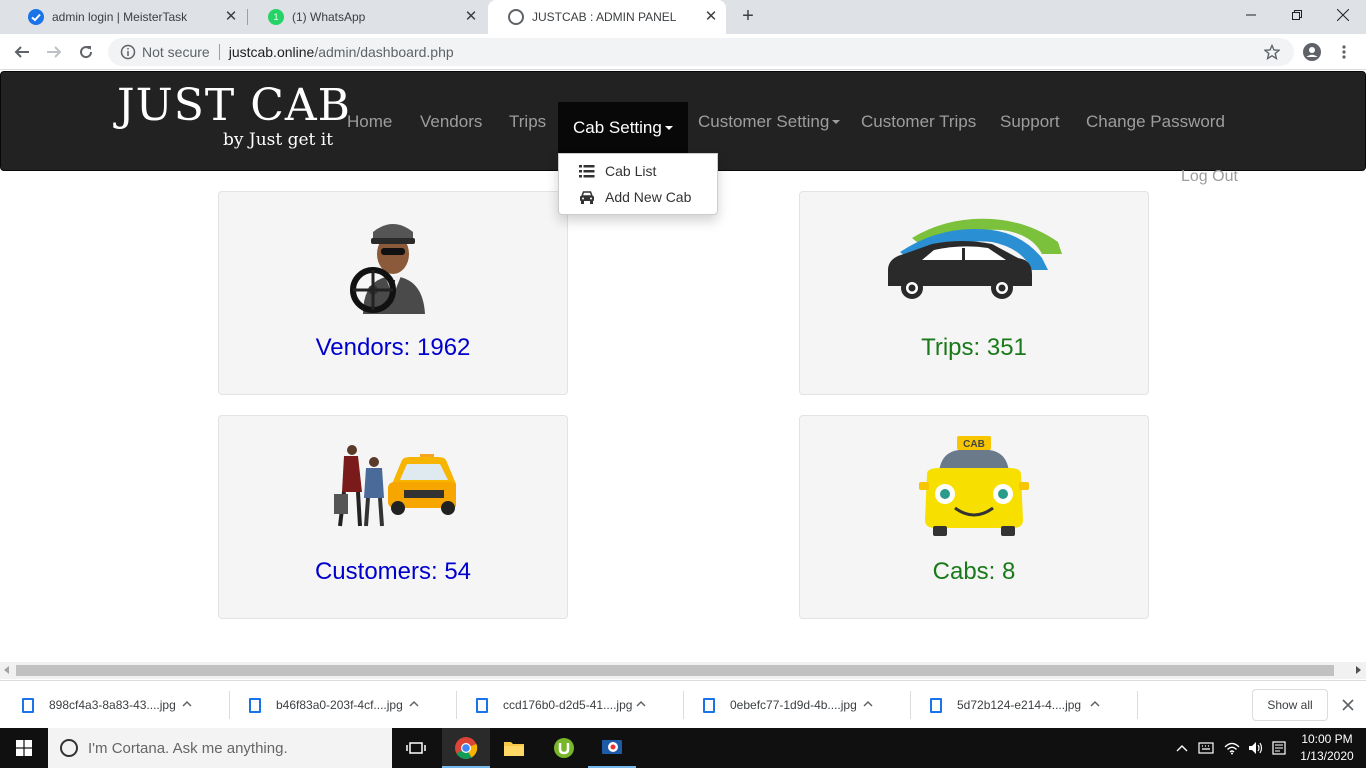 Image resolution: width=1366 pixels, height=768 pixels. Describe the element at coordinates (1182, 748) in the screenshot. I see `show-hidden-icons-icon` at that location.